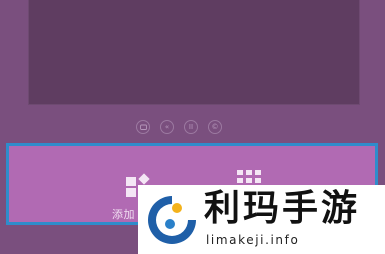 The height and width of the screenshot is (254, 385). I want to click on rewind-icon: «, so click(167, 127).